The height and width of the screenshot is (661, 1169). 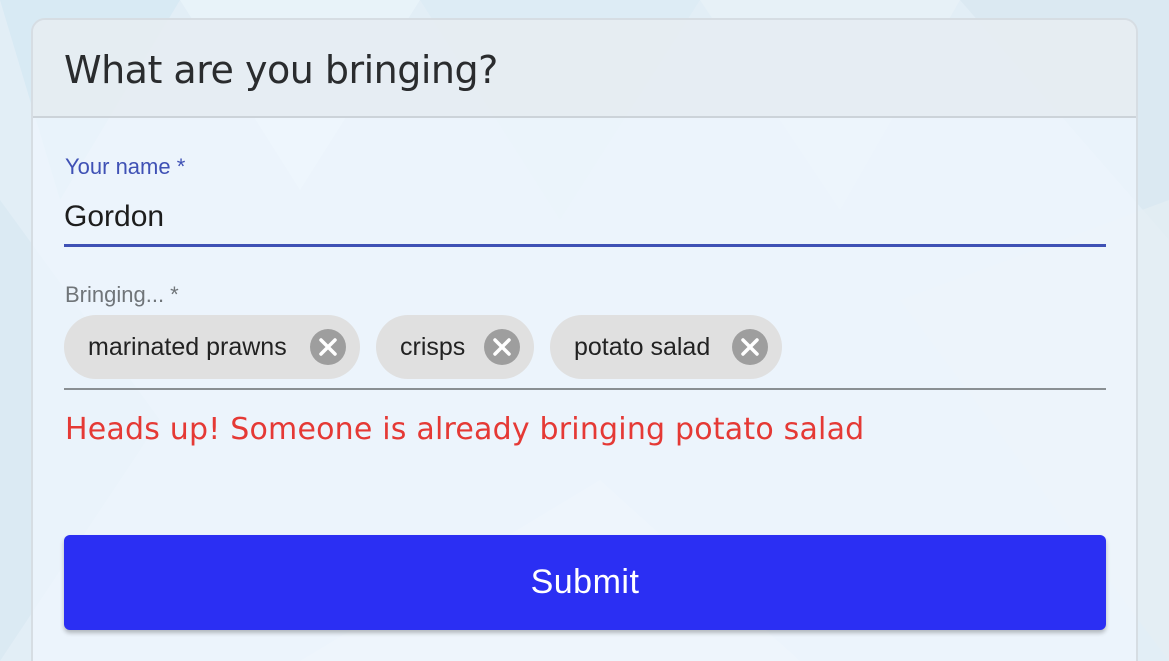 I want to click on chip-label: marinated prawns, so click(x=187, y=347).